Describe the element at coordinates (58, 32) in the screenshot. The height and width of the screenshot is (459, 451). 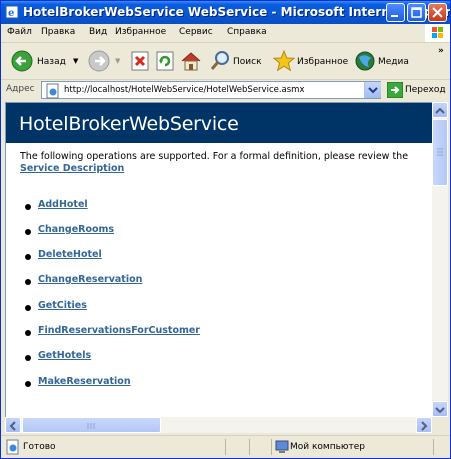
I see `menu-edit: Правка` at that location.